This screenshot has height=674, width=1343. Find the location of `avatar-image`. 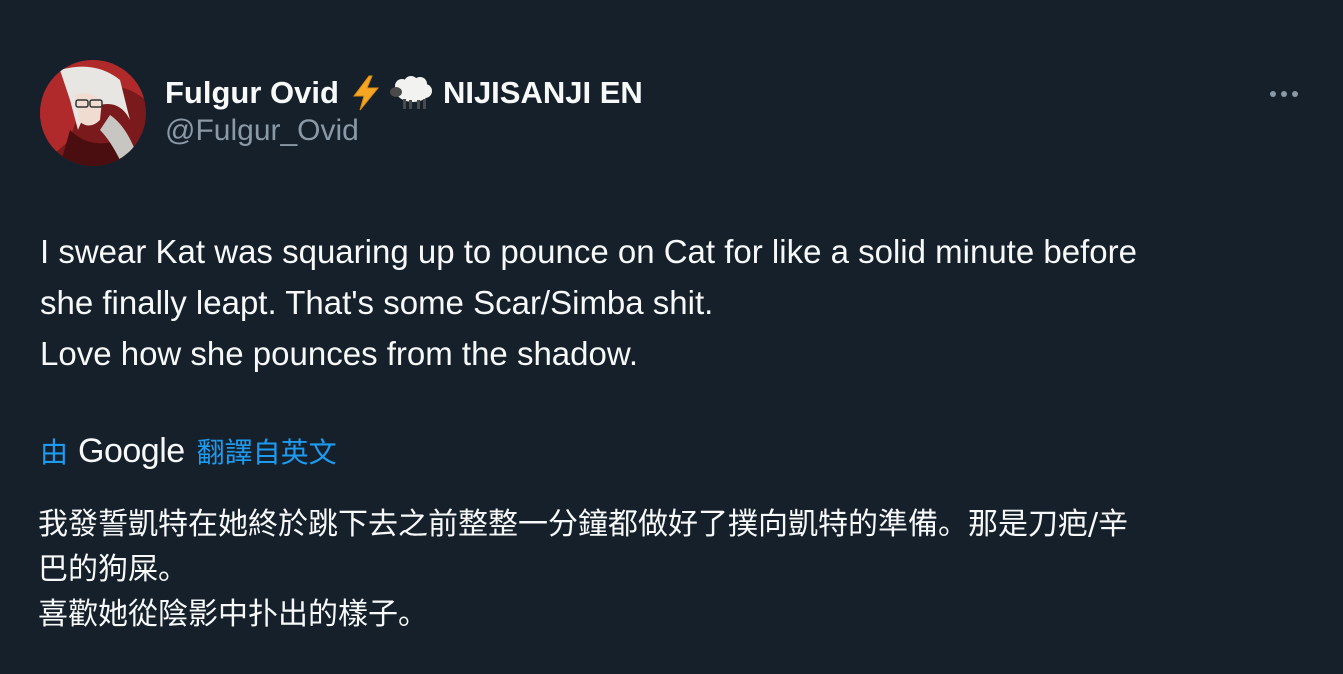

avatar-image is located at coordinates (93, 113).